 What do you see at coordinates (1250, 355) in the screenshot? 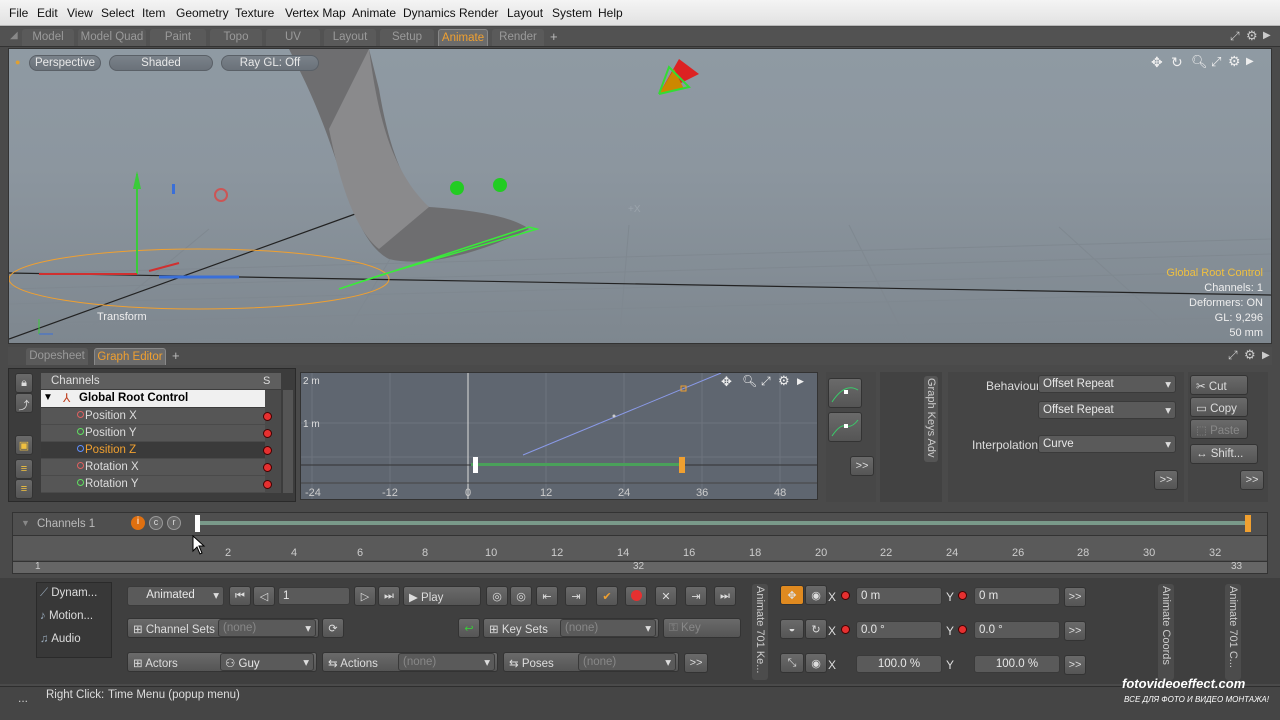
I see `gear-icon: ⚙` at bounding box center [1250, 355].